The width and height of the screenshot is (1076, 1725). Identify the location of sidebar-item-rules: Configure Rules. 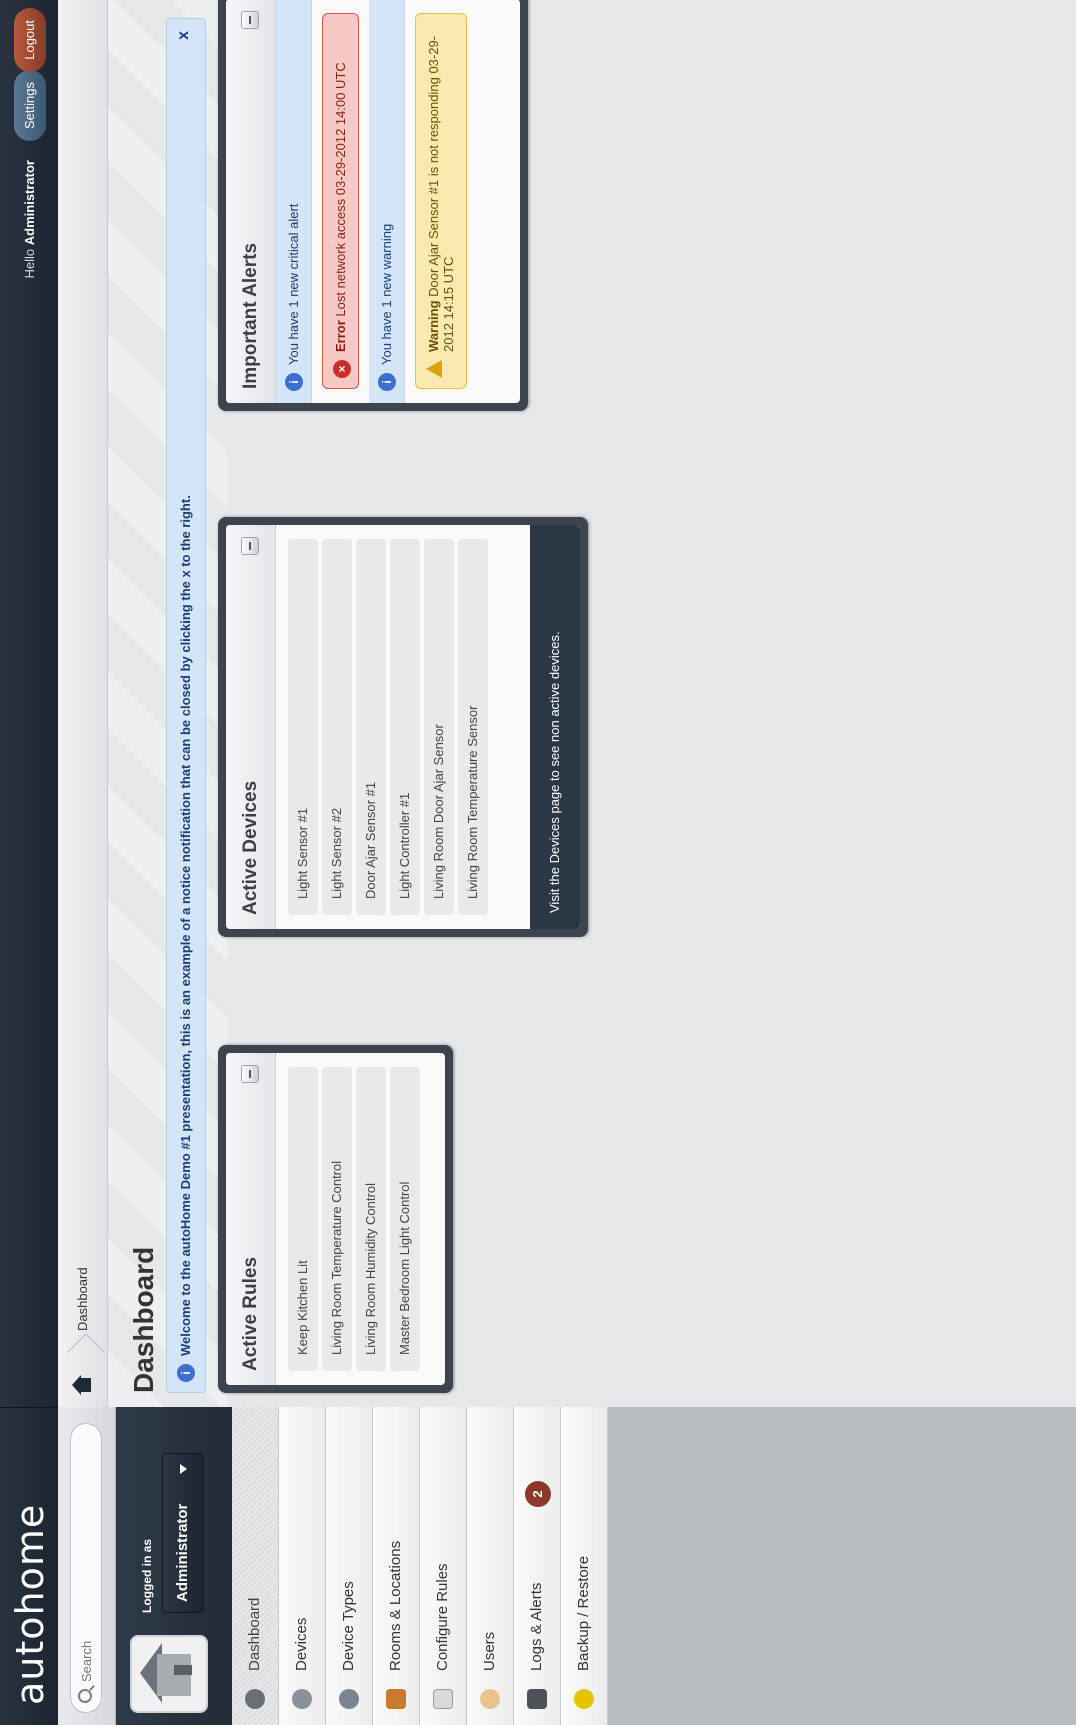
(443, 1566).